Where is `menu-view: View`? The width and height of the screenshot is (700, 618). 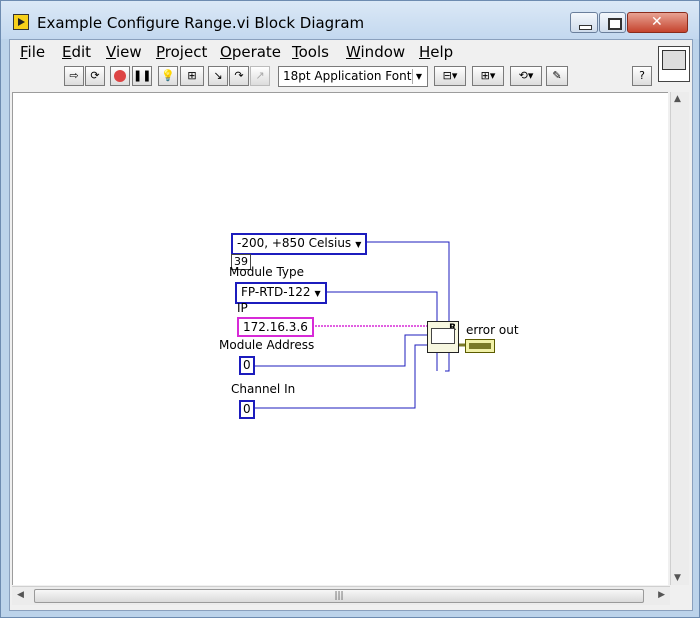 menu-view: View is located at coordinates (124, 52).